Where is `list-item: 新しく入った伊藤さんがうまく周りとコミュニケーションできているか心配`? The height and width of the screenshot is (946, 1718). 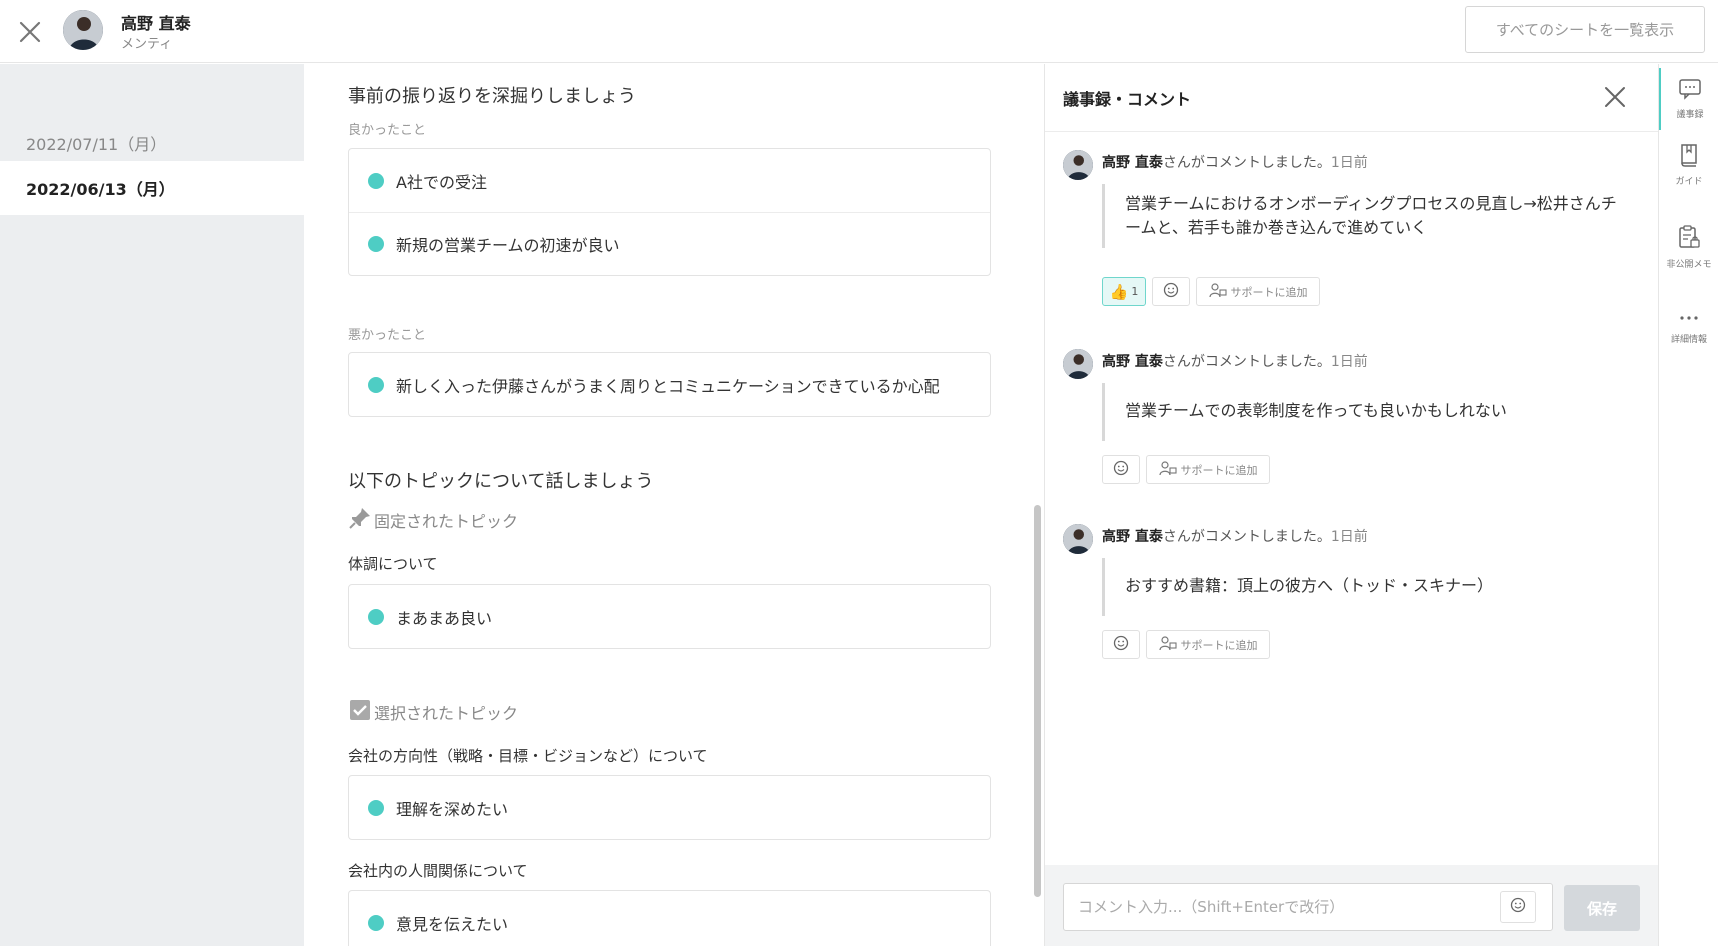
list-item: 新しく入った伊藤さんがうまく周りとコミュニケーションできているか心配 is located at coordinates (669, 384).